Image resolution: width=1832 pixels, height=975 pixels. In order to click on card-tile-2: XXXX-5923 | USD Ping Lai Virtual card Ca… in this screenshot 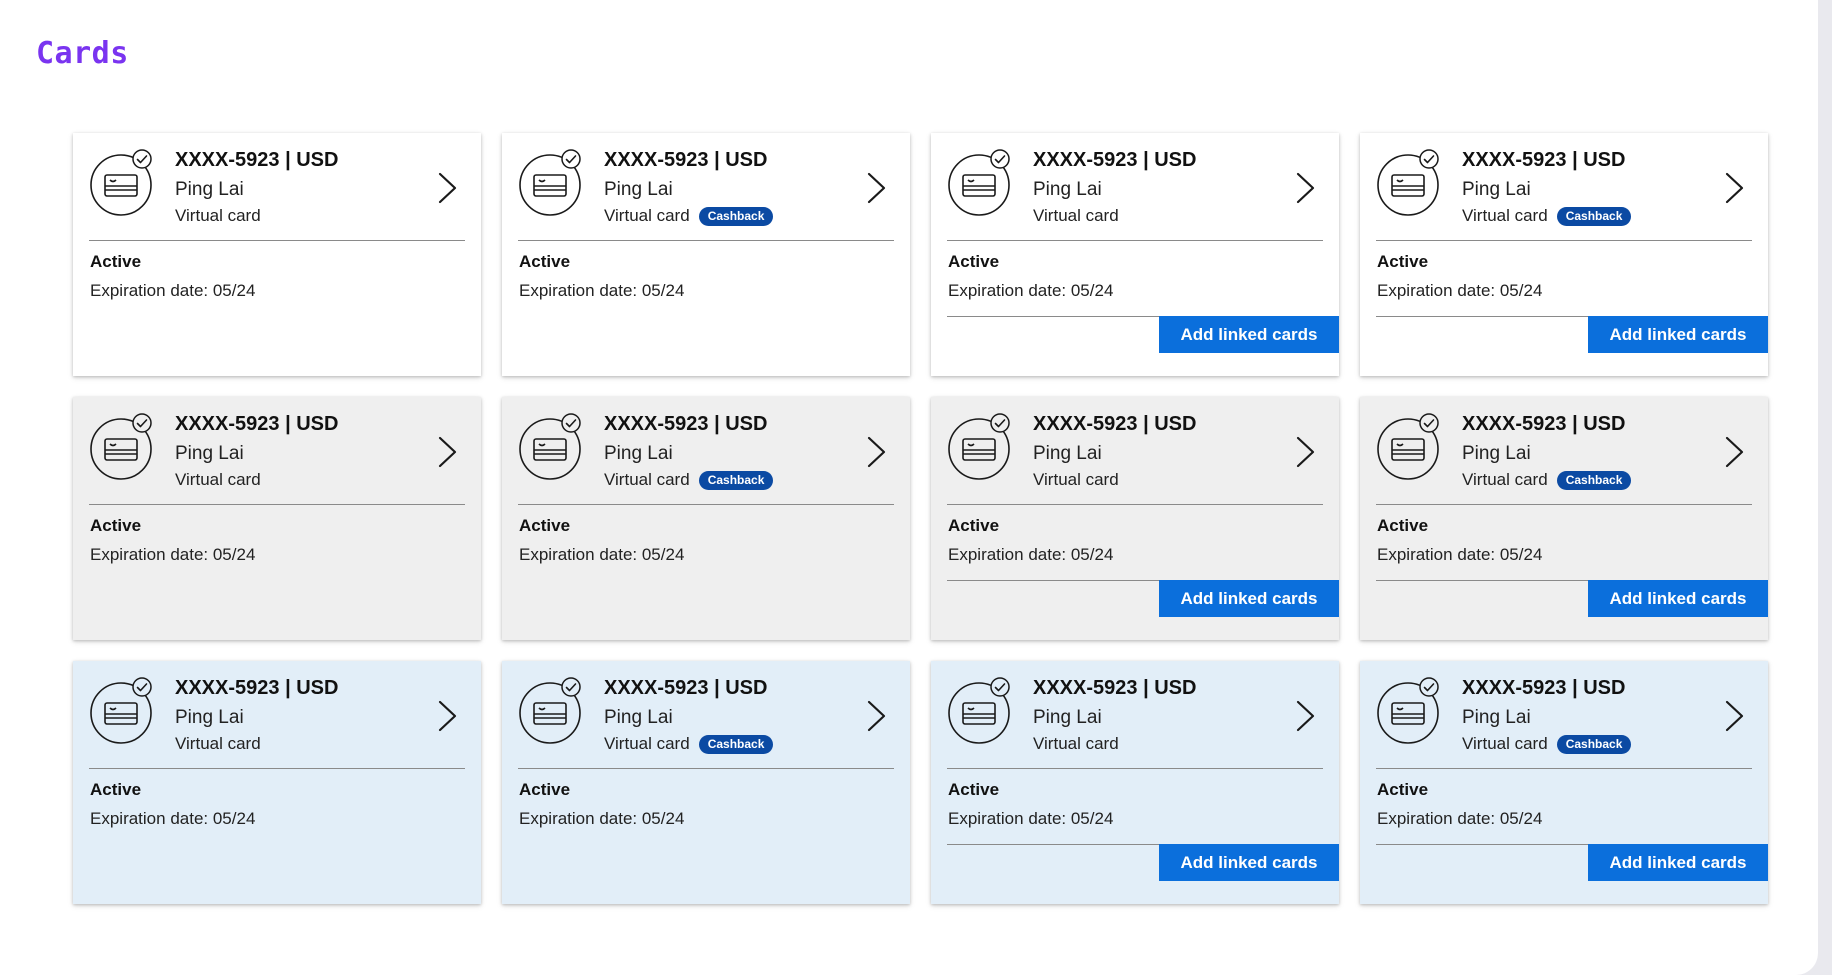, I will do `click(706, 254)`.